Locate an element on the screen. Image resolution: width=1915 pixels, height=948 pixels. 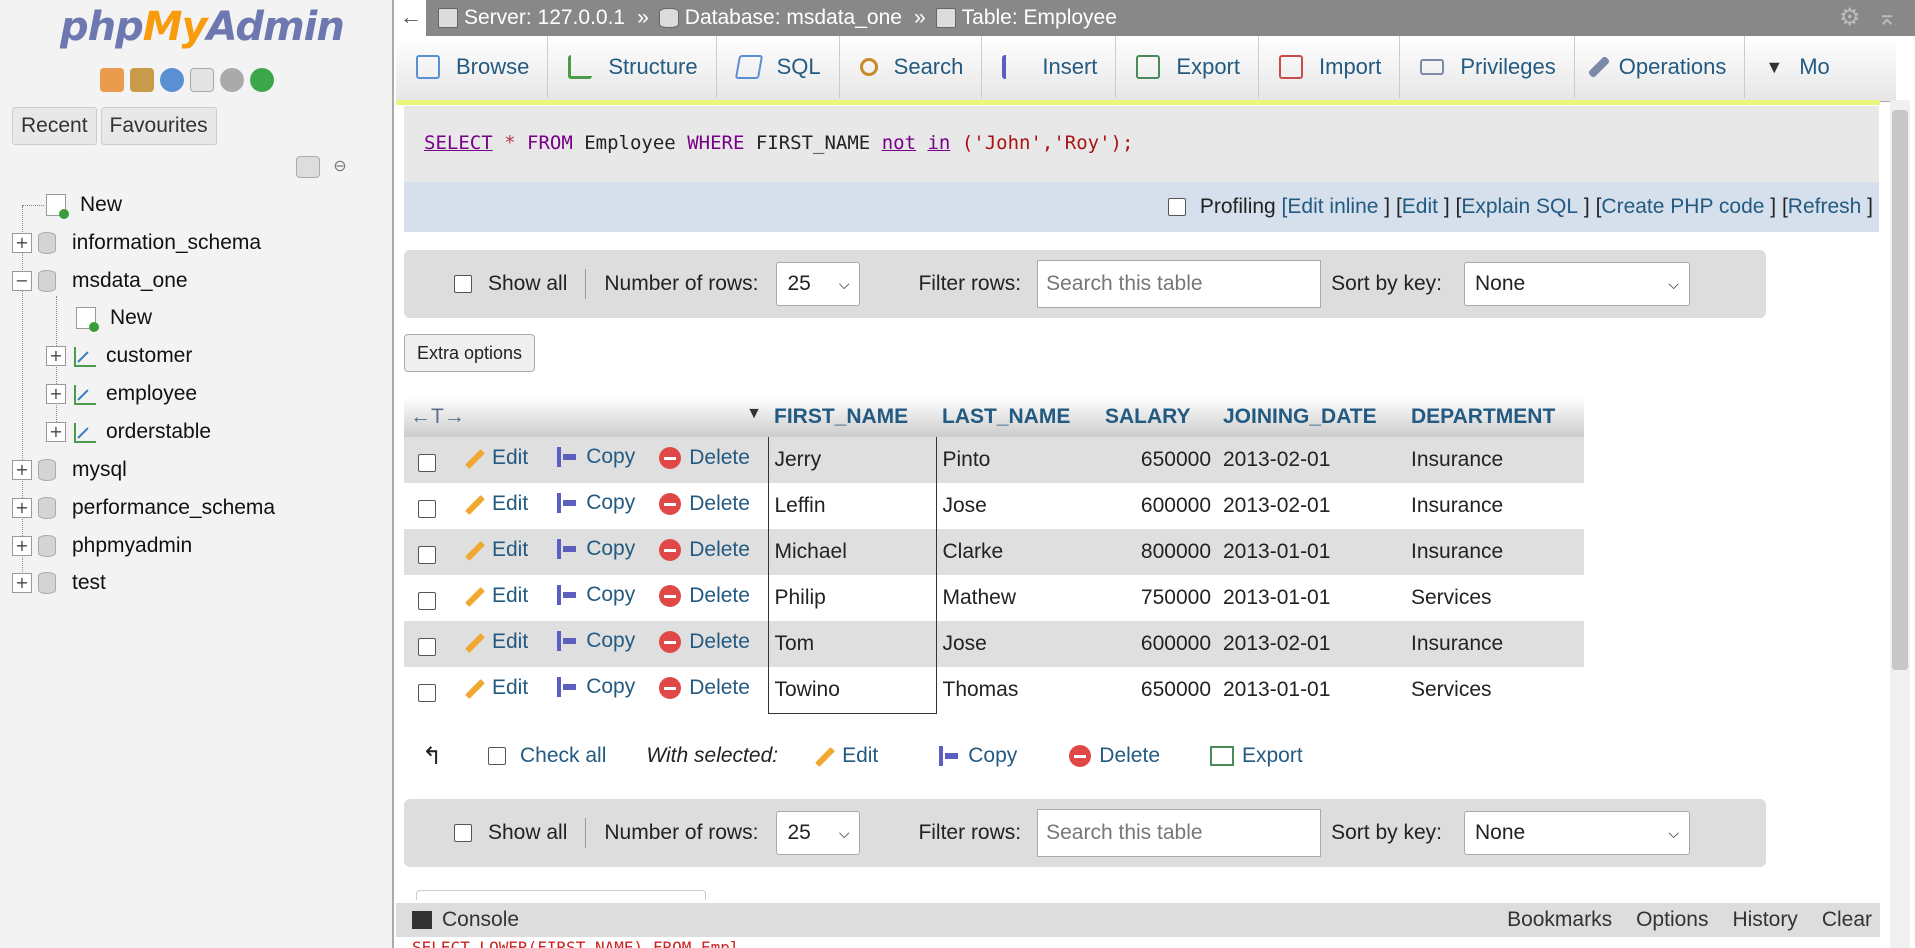
tree-item-new: New is located at coordinates (70, 205).